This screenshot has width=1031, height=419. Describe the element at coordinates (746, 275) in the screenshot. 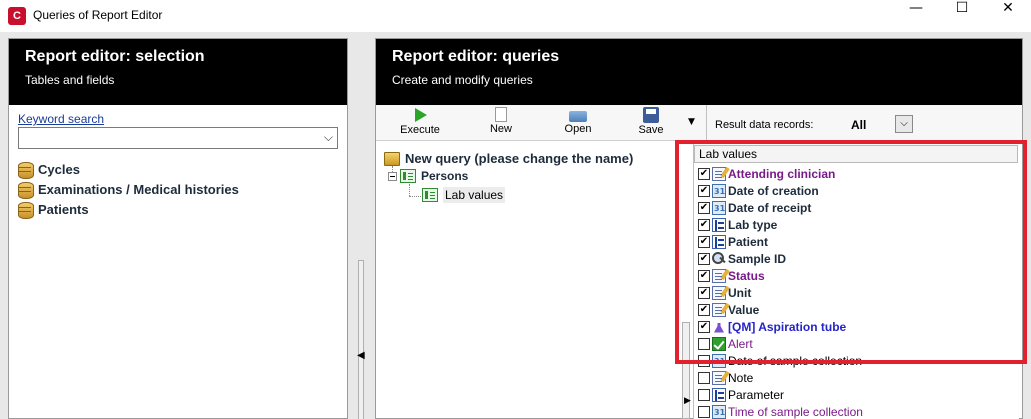

I see `field-label: Status` at that location.